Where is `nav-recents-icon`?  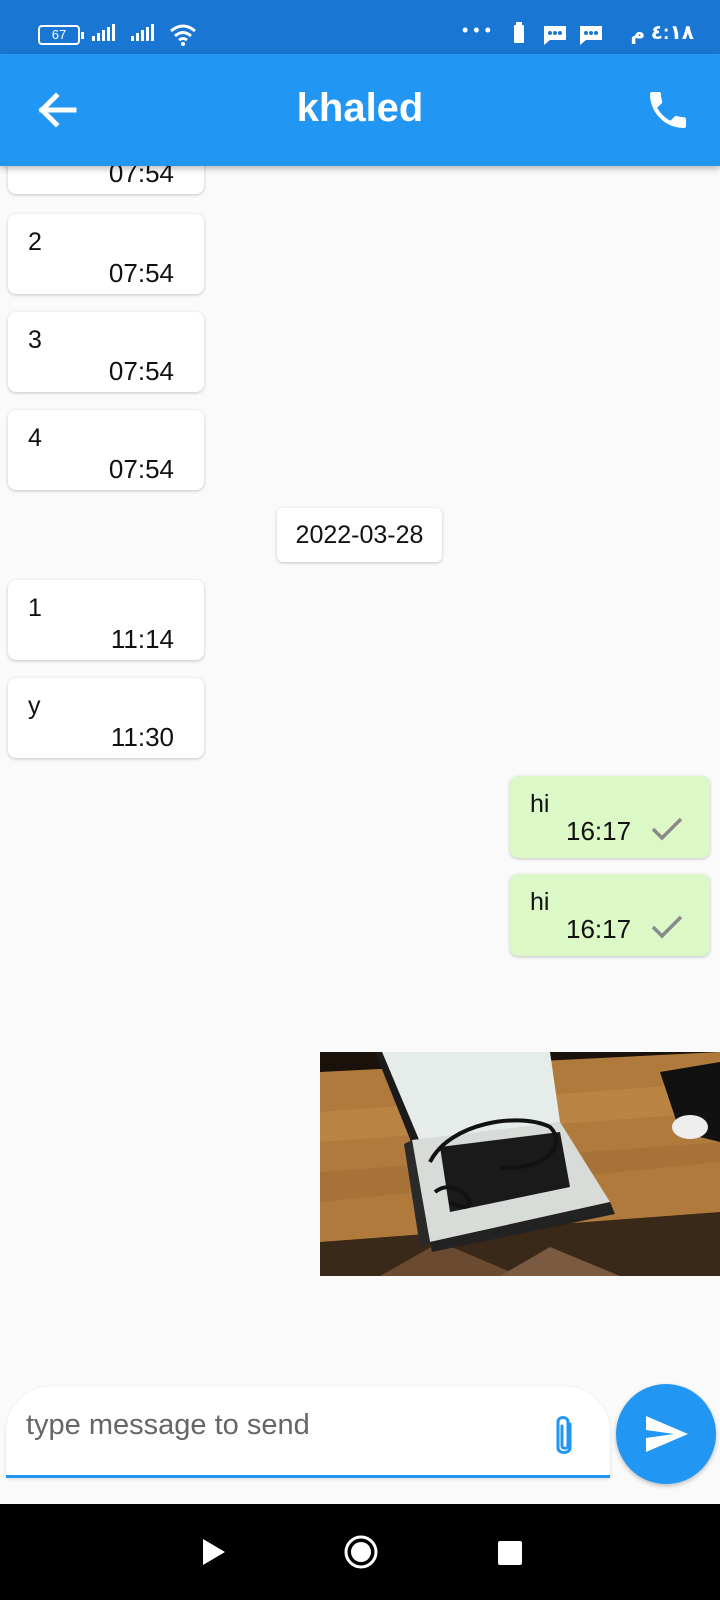
nav-recents-icon is located at coordinates (510, 1553).